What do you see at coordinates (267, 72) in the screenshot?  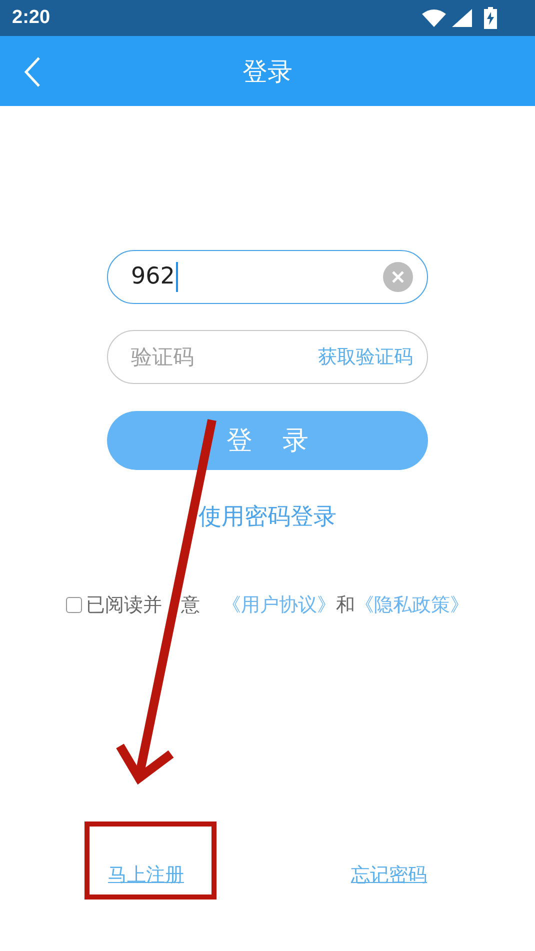 I see `page-title: 登录` at bounding box center [267, 72].